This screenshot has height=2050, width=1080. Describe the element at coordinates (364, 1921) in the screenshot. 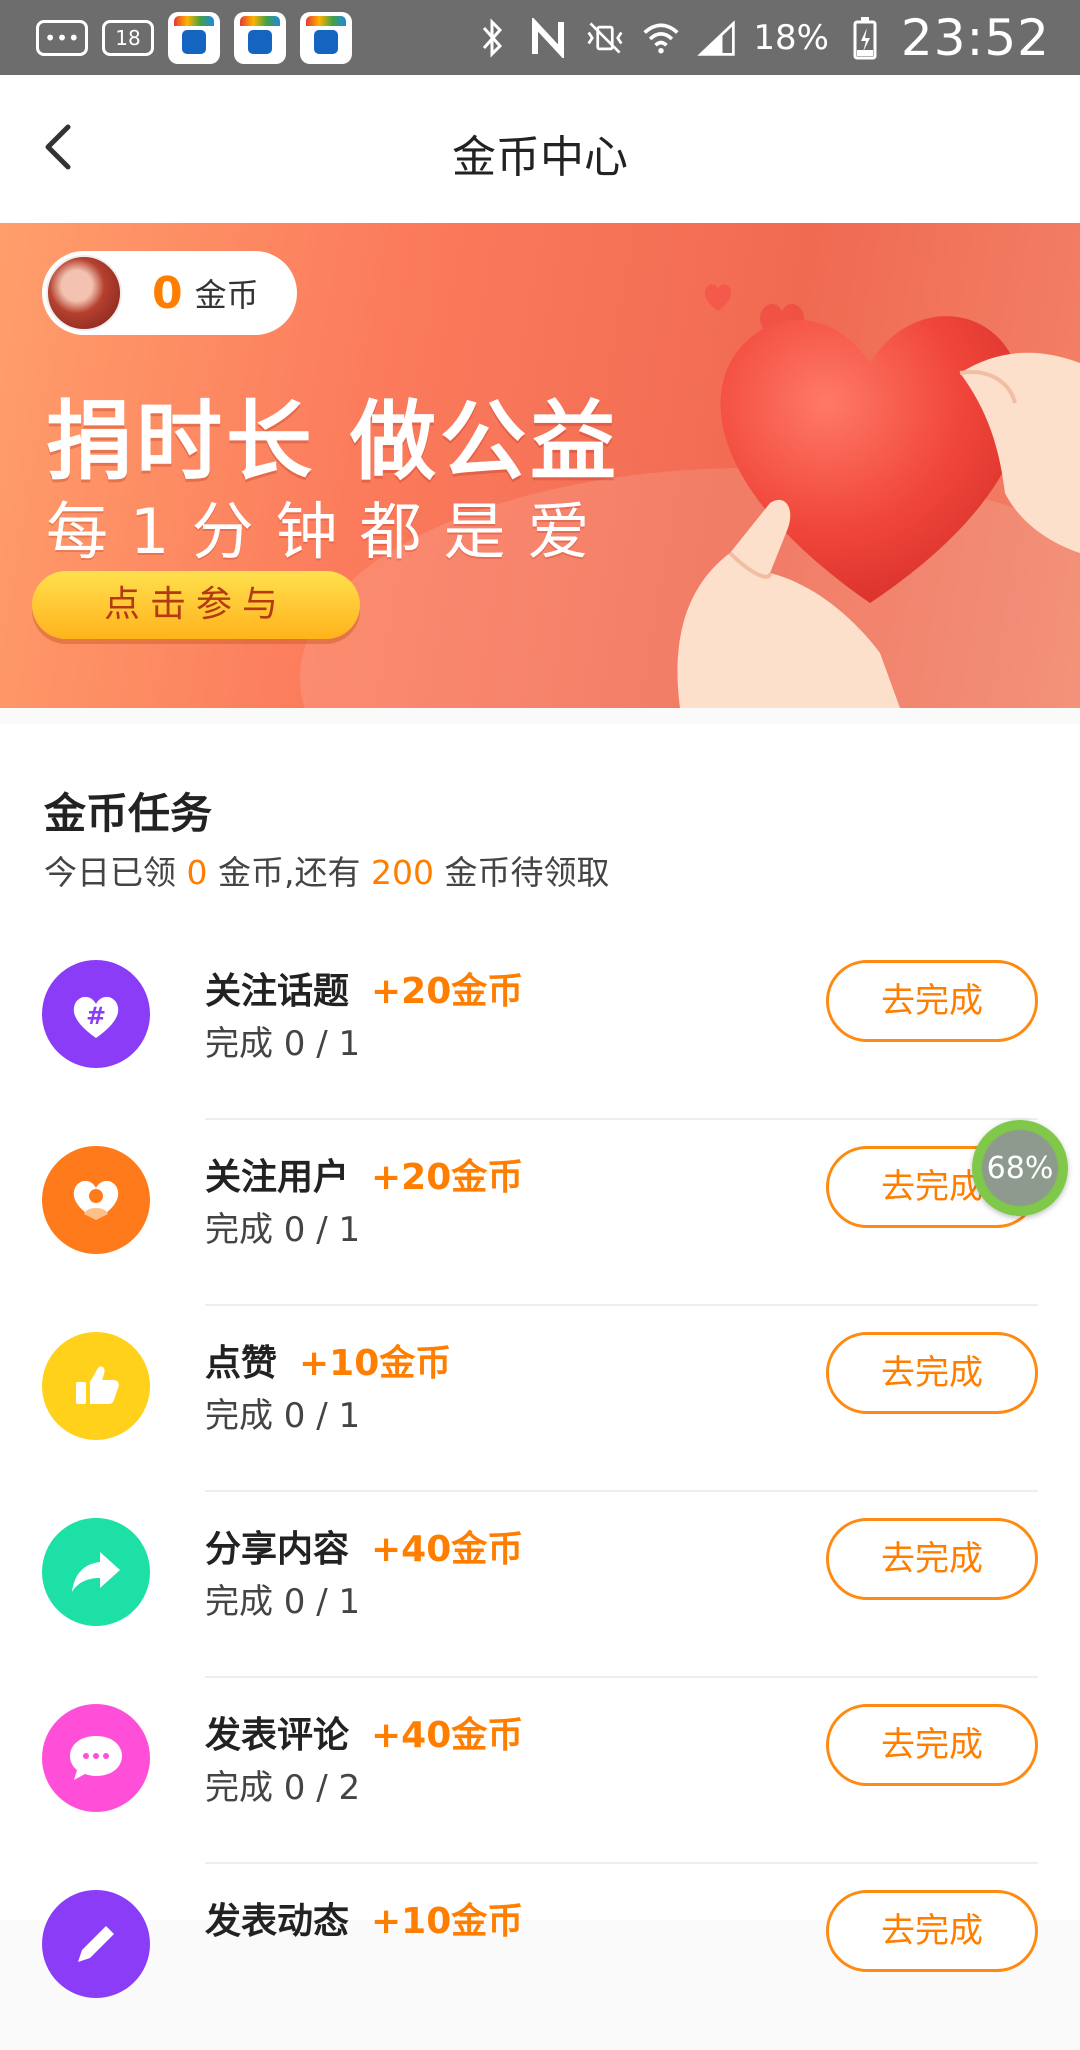

I see `task-title: 发表动态 +10金币` at that location.